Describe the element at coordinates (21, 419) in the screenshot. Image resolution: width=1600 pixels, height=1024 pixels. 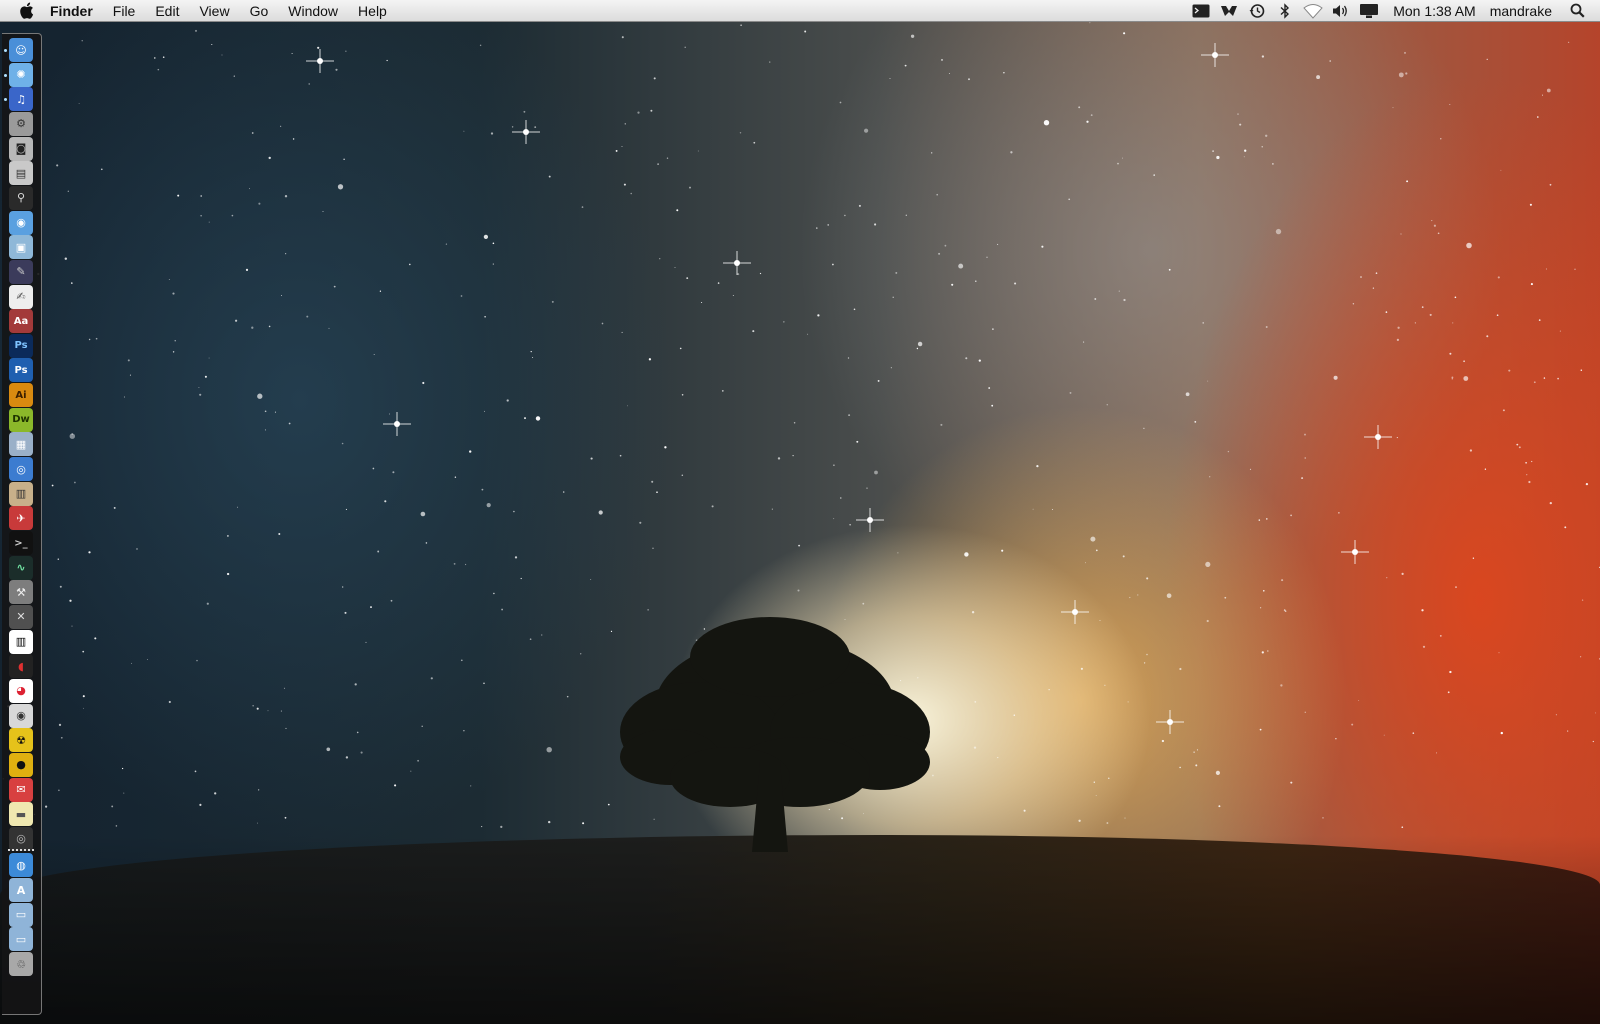
I see `dreamweaver-icon: Dw` at that location.